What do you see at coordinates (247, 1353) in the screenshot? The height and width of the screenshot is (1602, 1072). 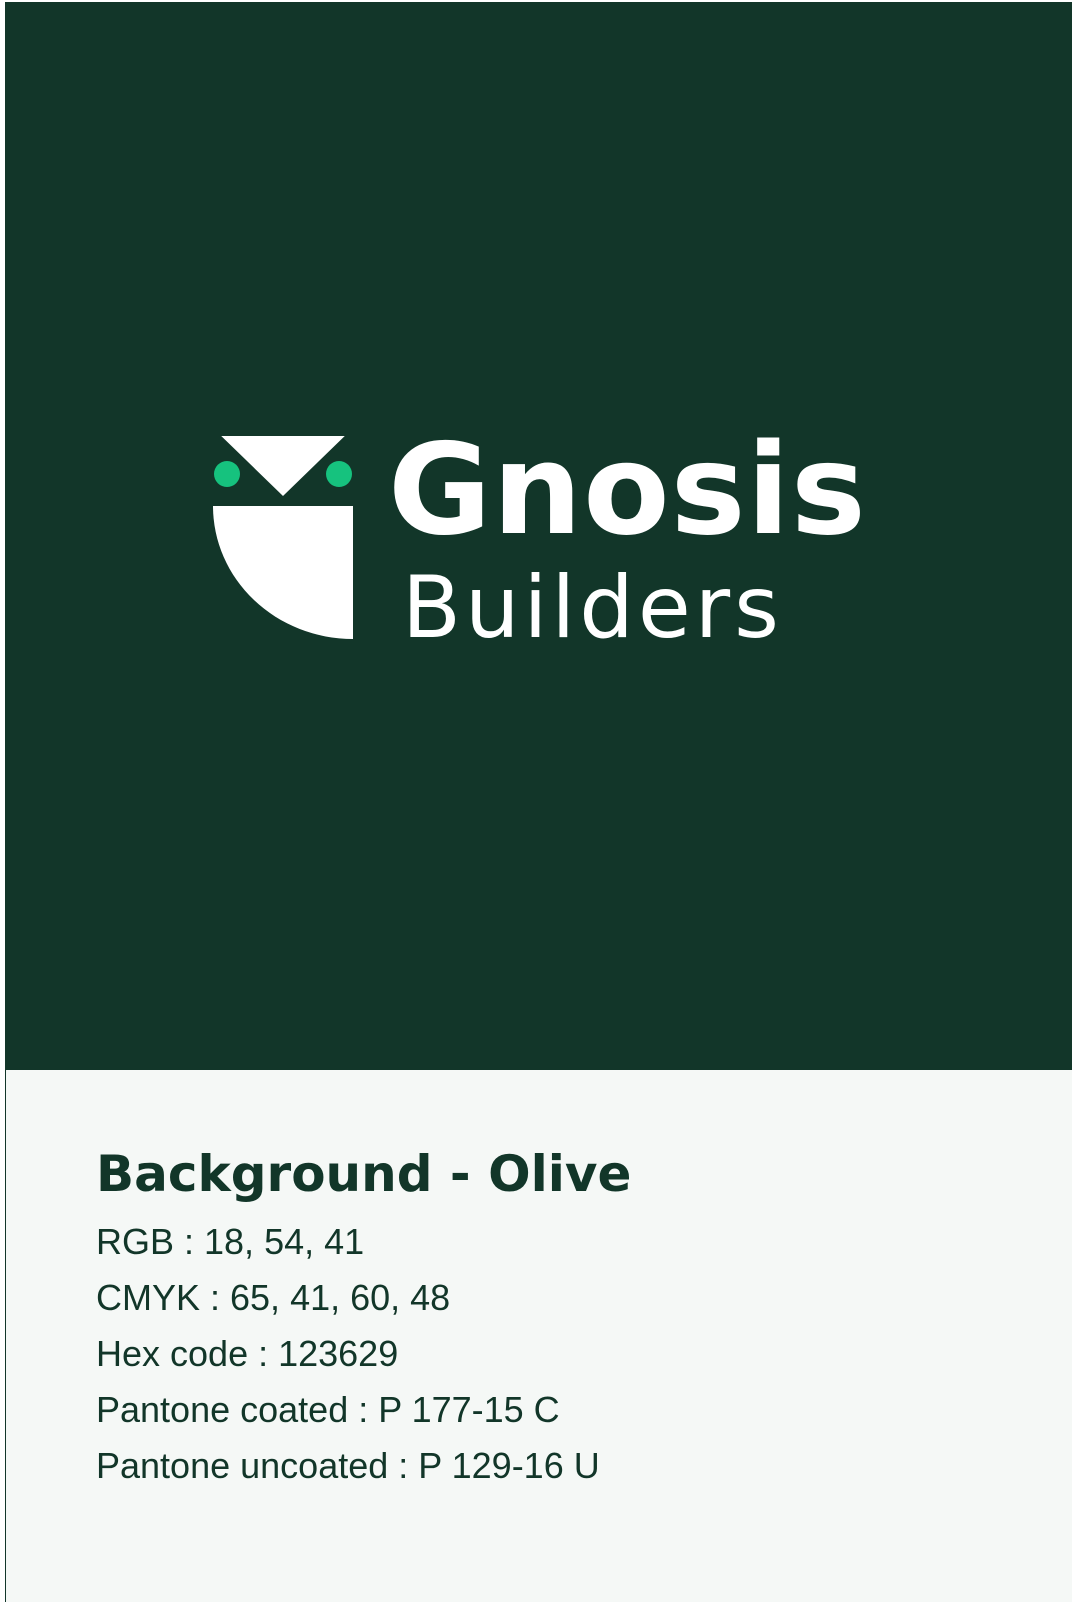 I see `hex-value: Hex code : 123629` at bounding box center [247, 1353].